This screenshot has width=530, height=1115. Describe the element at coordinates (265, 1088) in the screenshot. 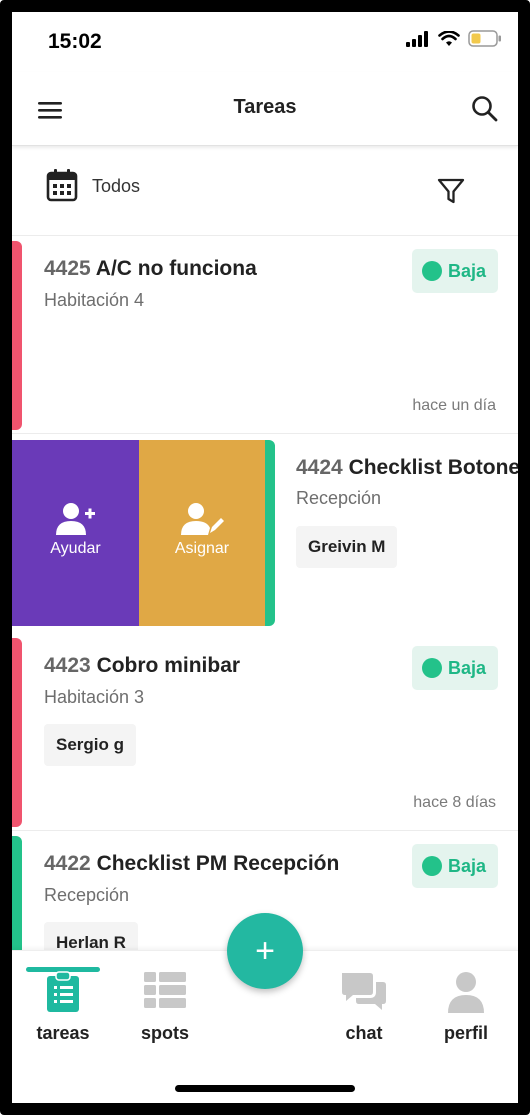

I see `home-indicator` at that location.